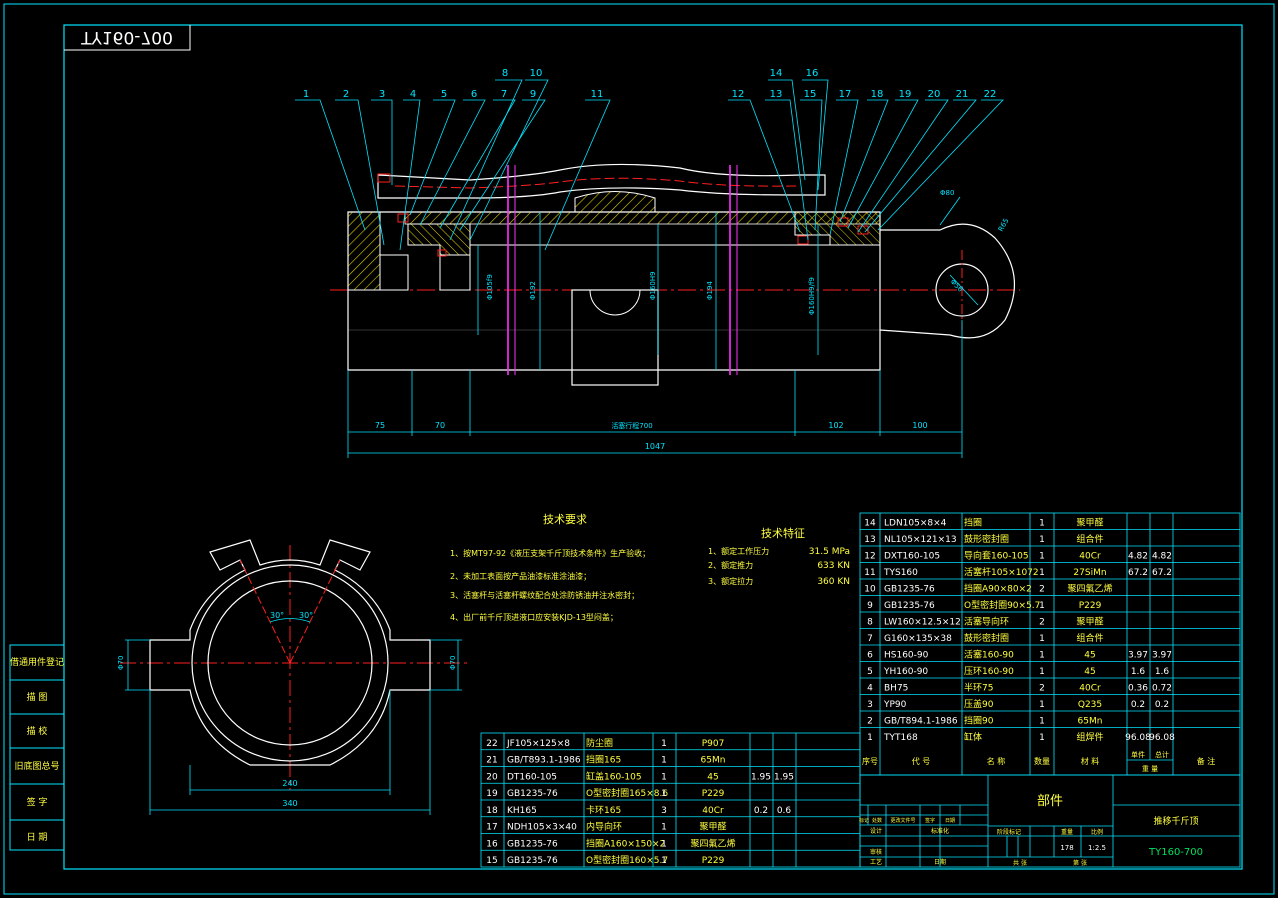 Image resolution: width=1278 pixels, height=898 pixels. Describe the element at coordinates (121, 663) in the screenshot. I see `dim-trunnion-left: Φ70` at that location.